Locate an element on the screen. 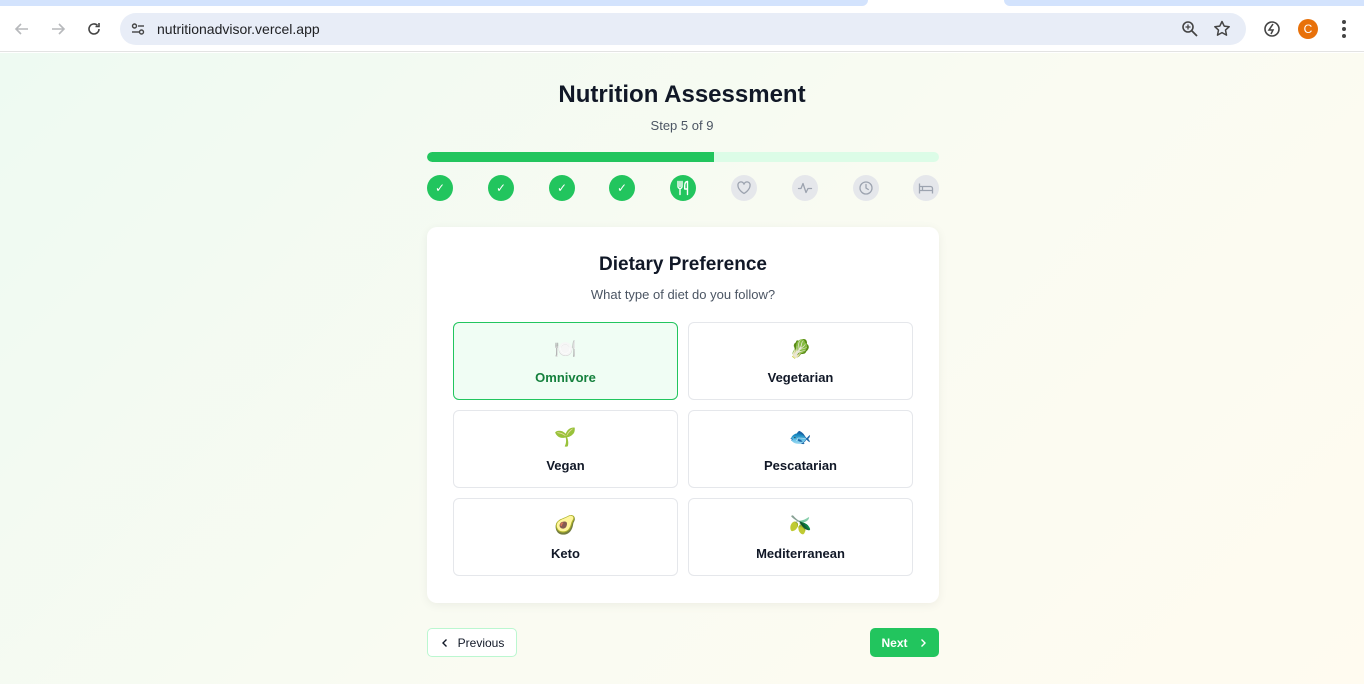 The width and height of the screenshot is (1364, 684). option-omnivore: 🍽️ Omnivore is located at coordinates (565, 361).